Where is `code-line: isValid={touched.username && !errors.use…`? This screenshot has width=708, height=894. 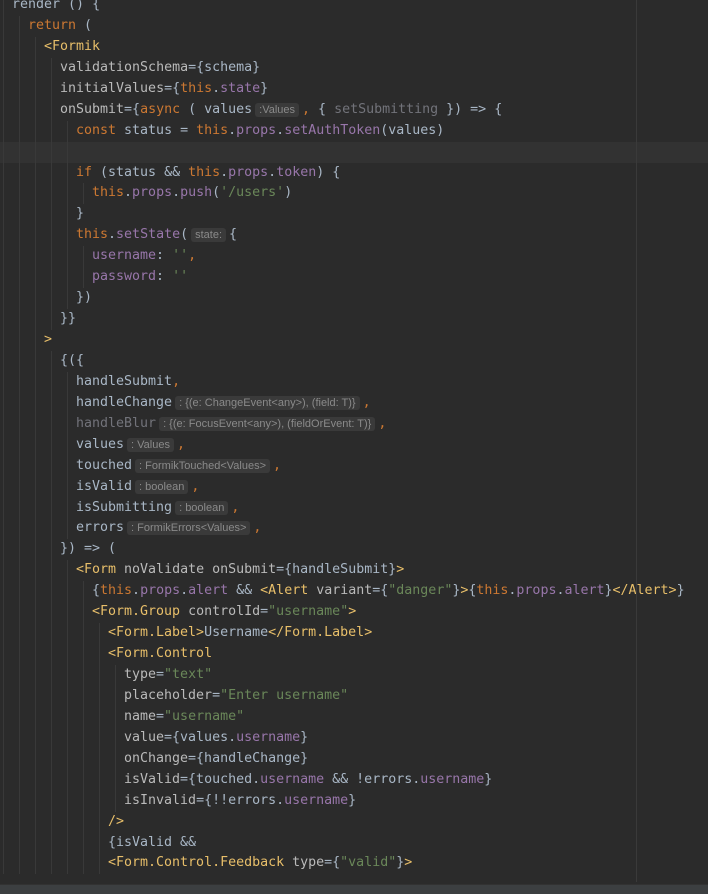 code-line: isValid={touched.username && !errors.use… is located at coordinates (354, 780).